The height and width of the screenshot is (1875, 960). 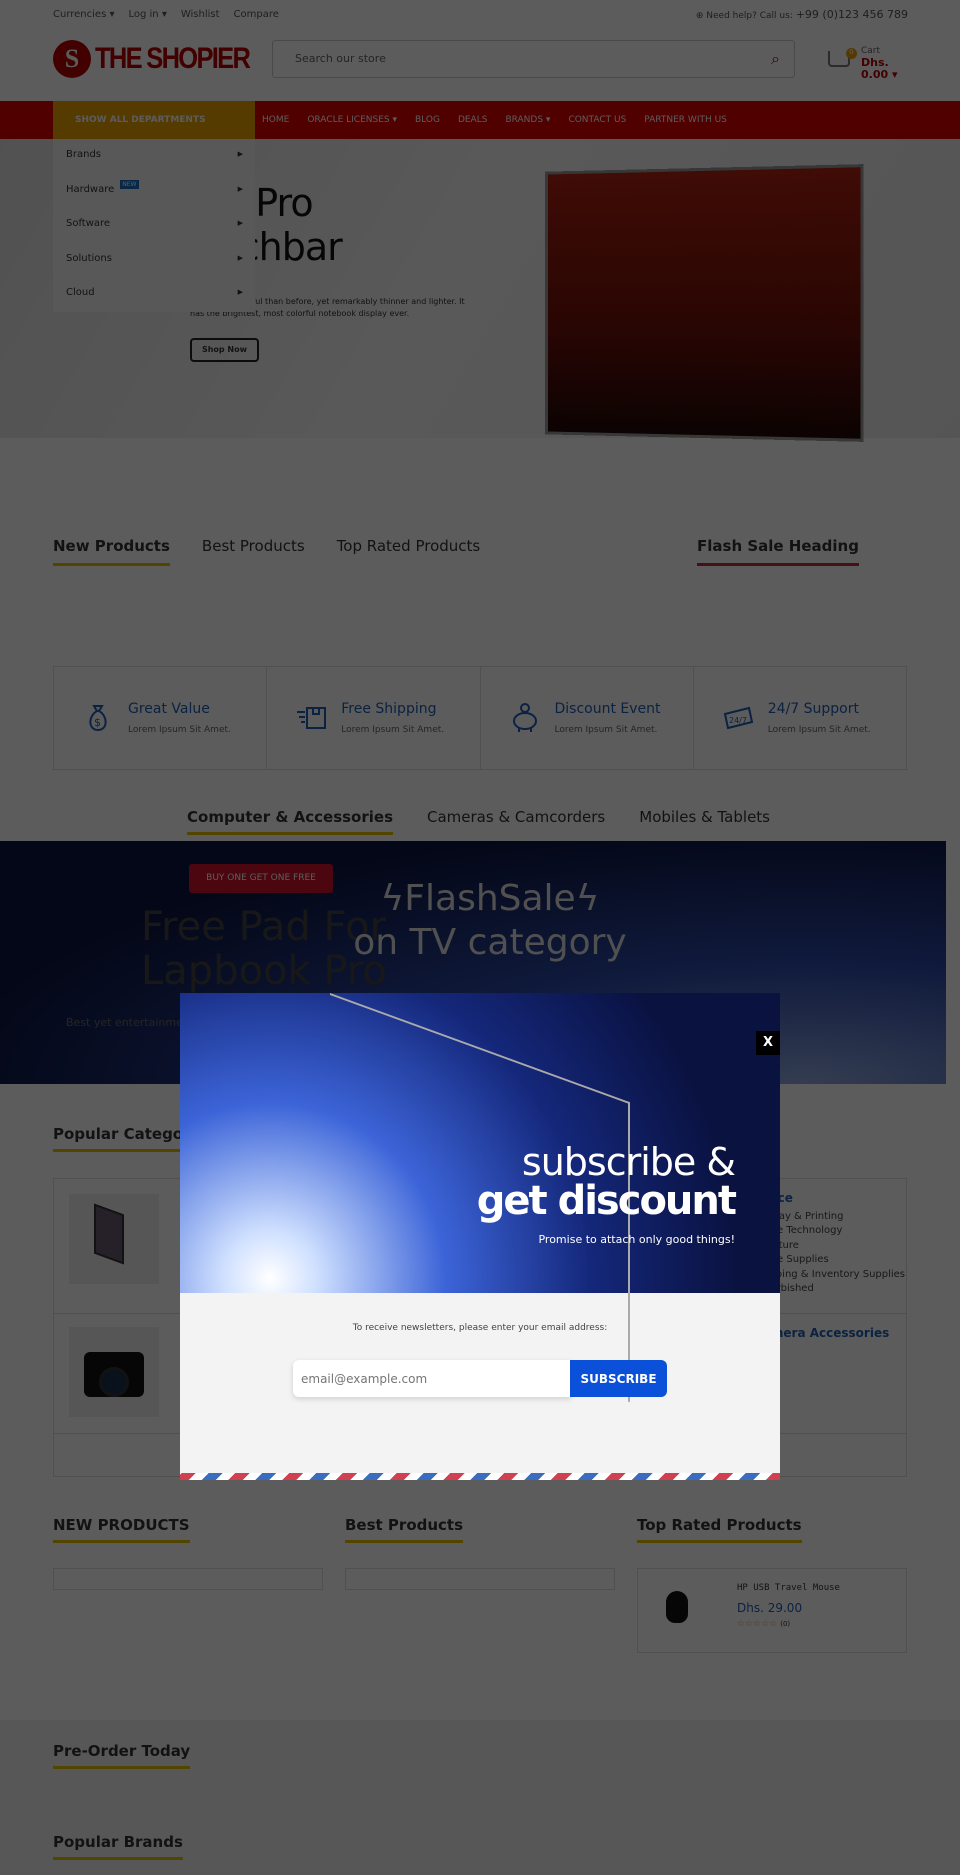 What do you see at coordinates (90, 189) in the screenshot?
I see `dept-label: Hardware` at bounding box center [90, 189].